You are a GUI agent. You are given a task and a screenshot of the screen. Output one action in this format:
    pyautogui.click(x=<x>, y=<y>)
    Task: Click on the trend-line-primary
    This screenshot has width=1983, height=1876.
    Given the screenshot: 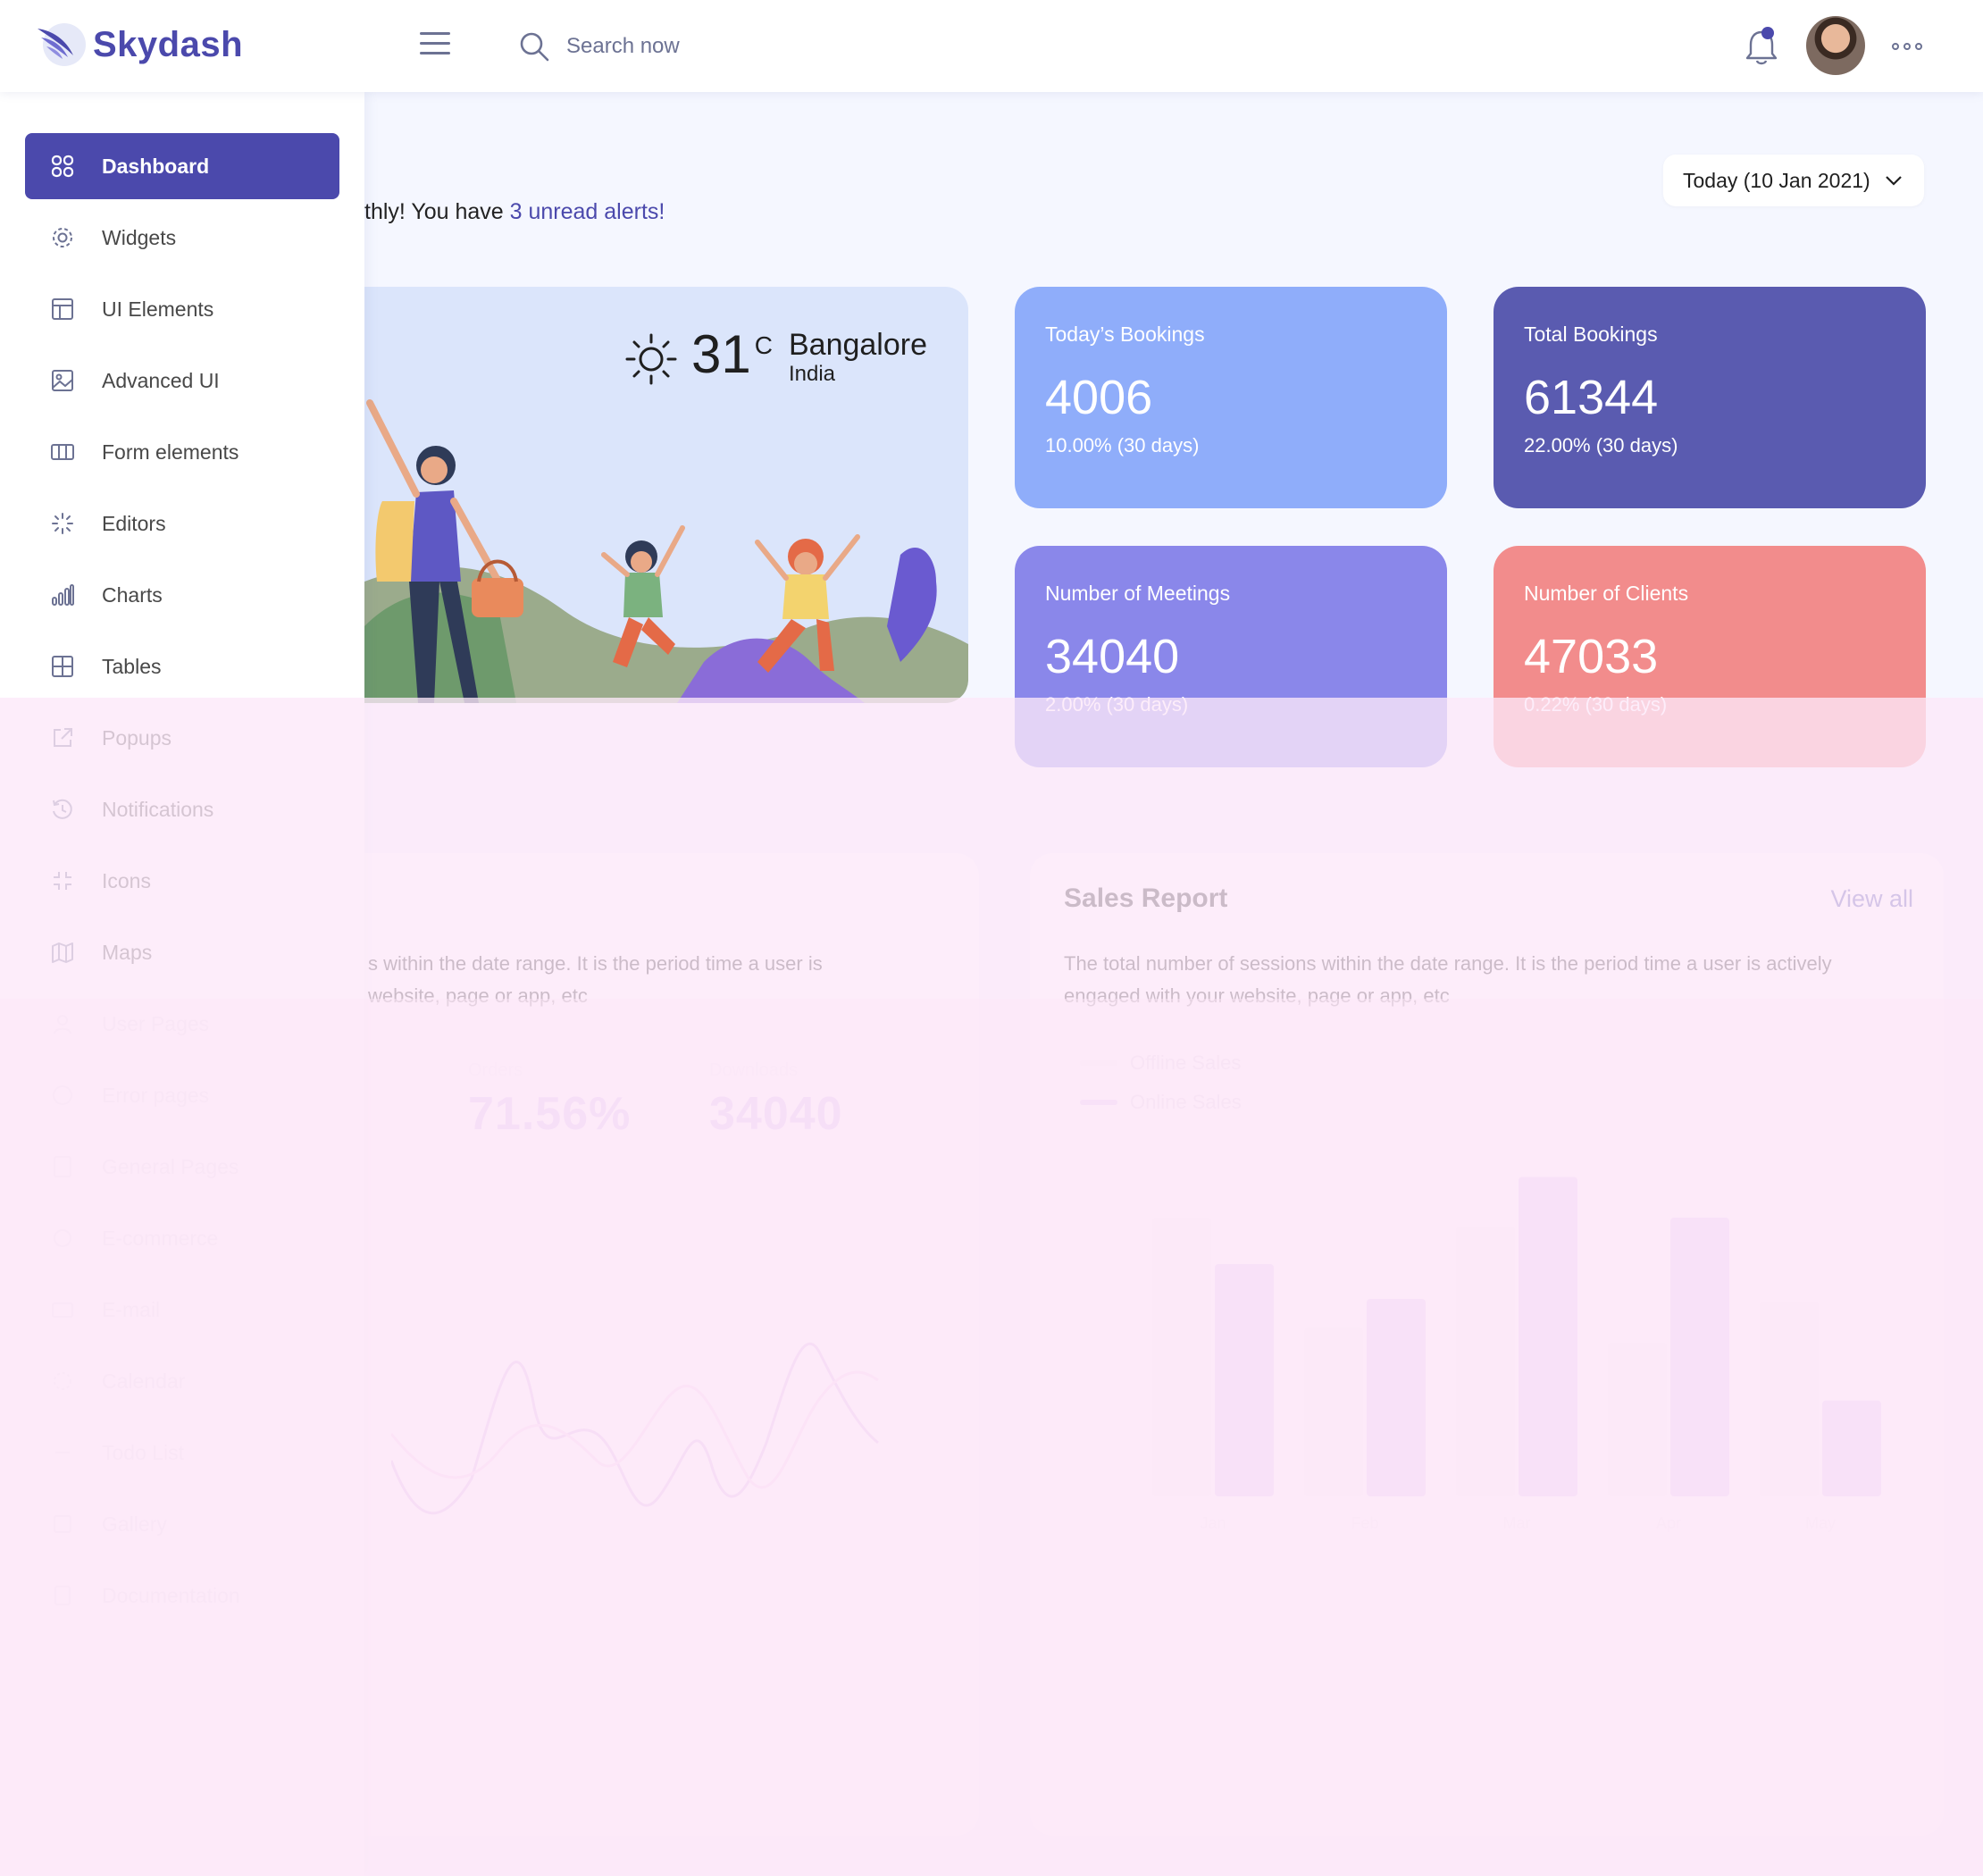 What is the action you would take?
    pyautogui.click(x=635, y=1428)
    